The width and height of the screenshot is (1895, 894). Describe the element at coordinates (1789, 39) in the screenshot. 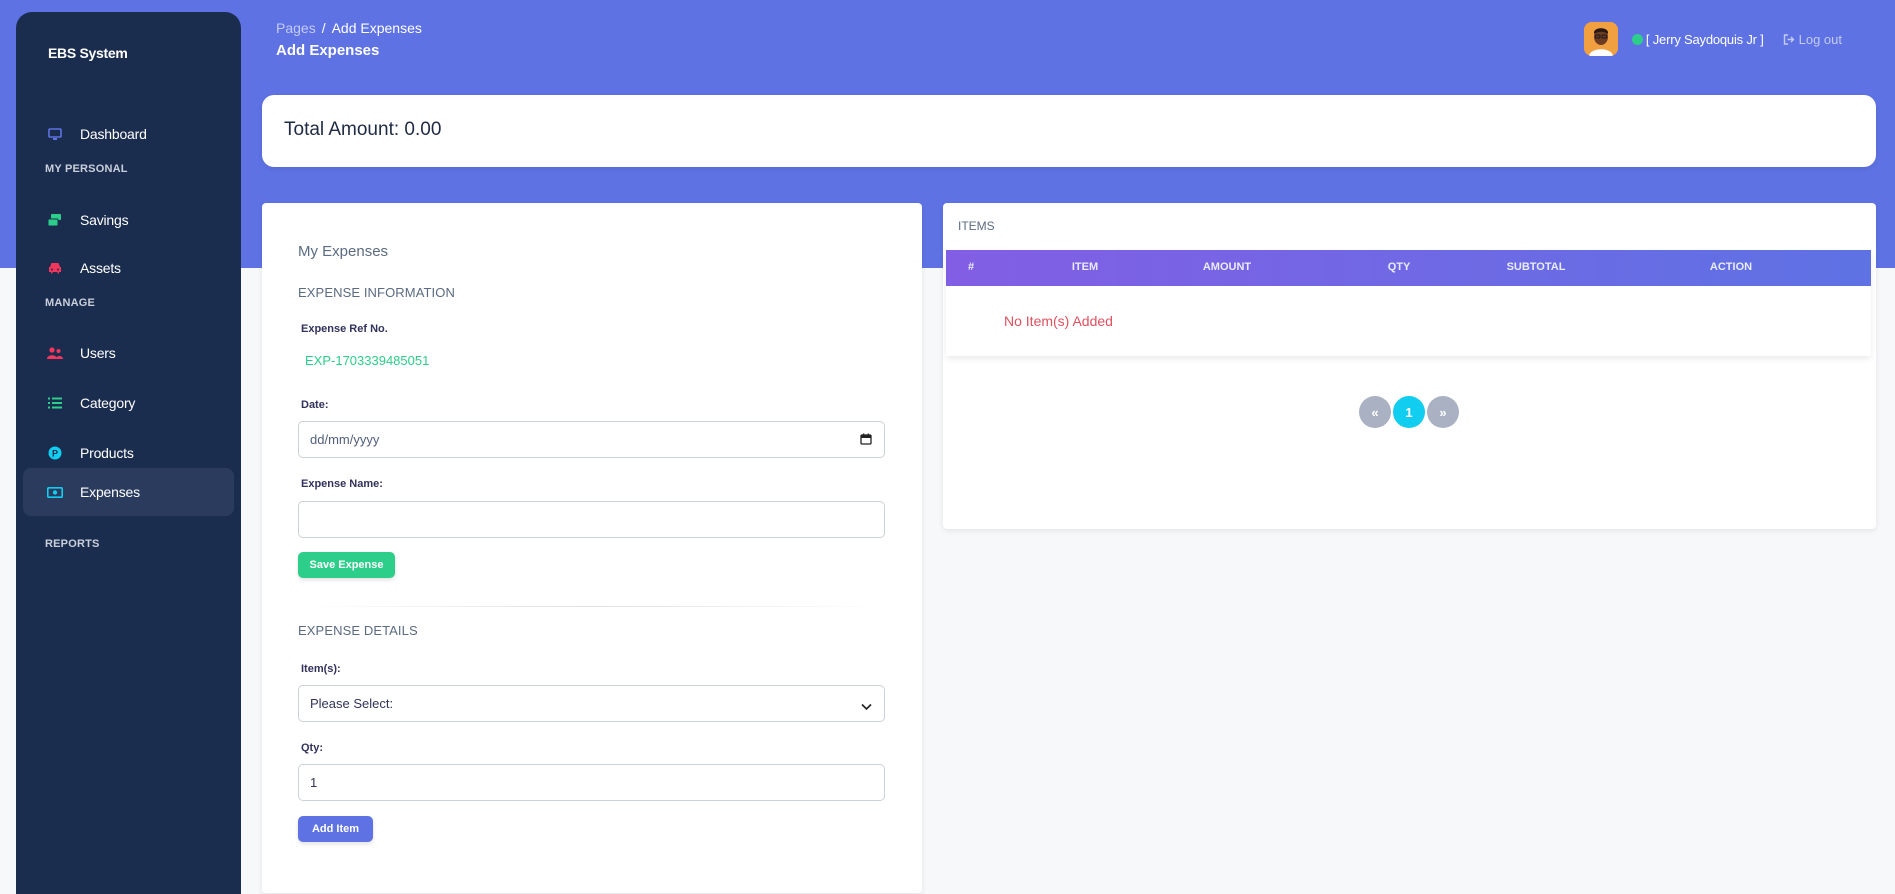

I see `logout-icon` at that location.